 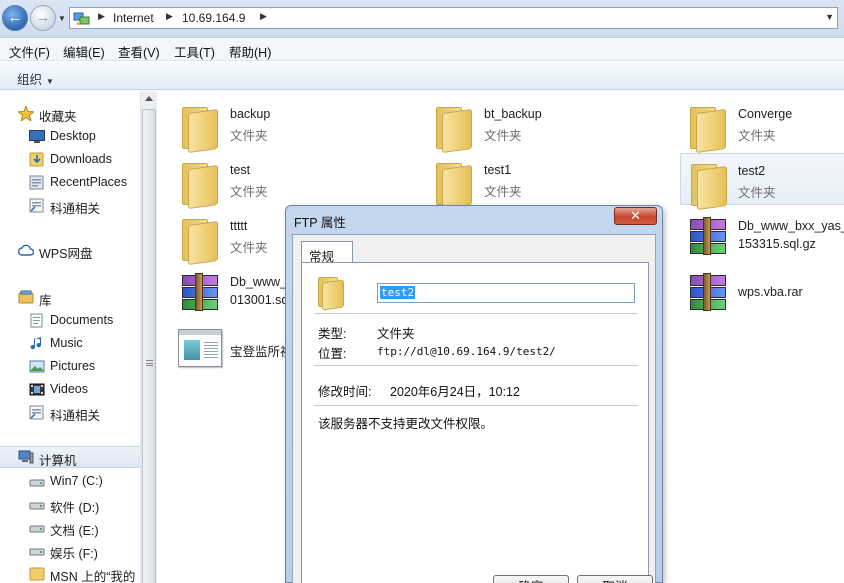 What do you see at coordinates (422, 50) in the screenshot?
I see `menu-bar: 文件(F) 编辑(E) 查看(V) 工具(T) 帮助(H)` at bounding box center [422, 50].